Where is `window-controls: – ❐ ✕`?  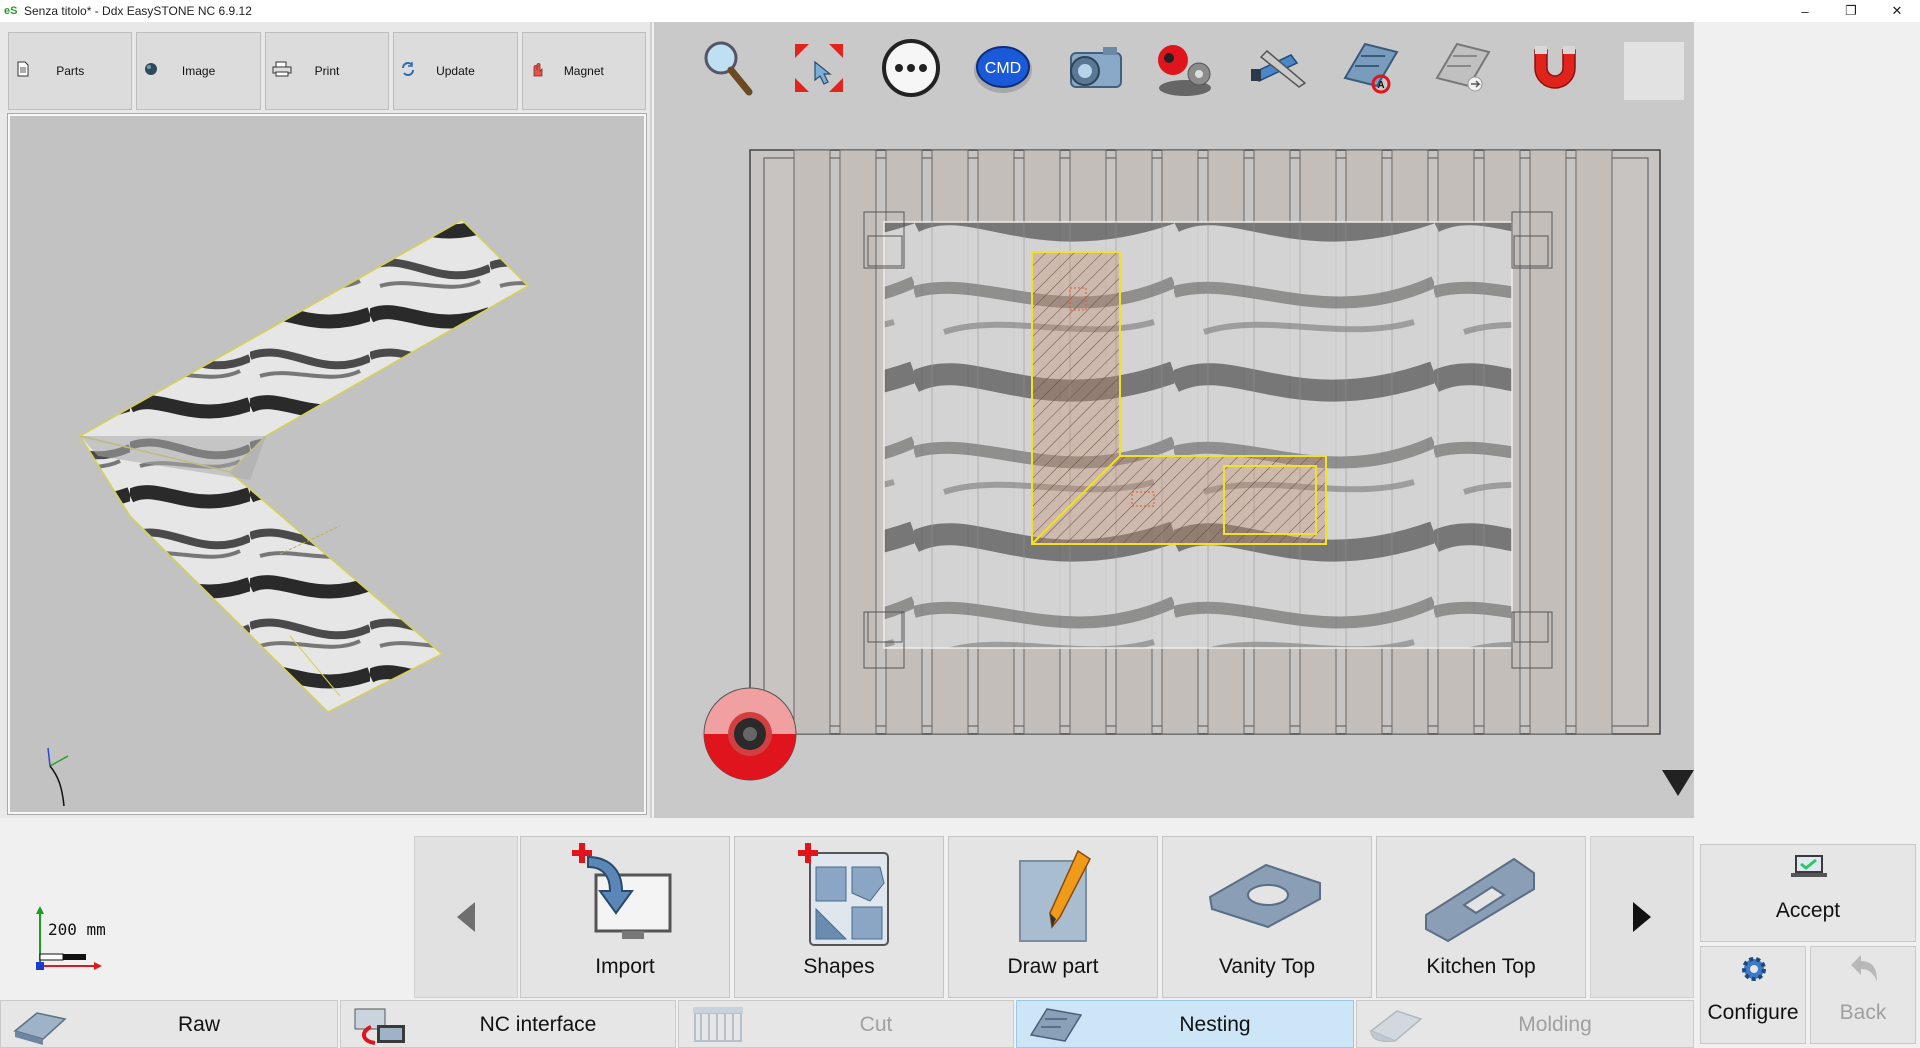 window-controls: – ❐ ✕ is located at coordinates (1851, 11).